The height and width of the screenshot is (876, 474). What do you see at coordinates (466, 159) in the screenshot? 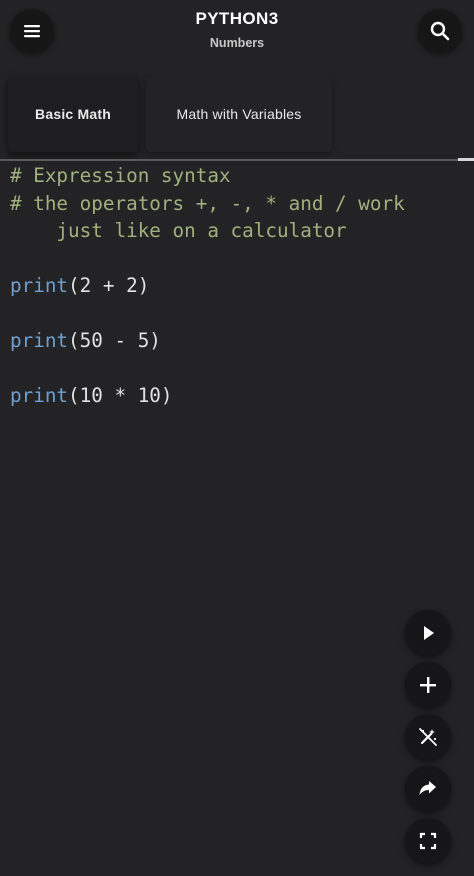
I see `scroll-indicator` at bounding box center [466, 159].